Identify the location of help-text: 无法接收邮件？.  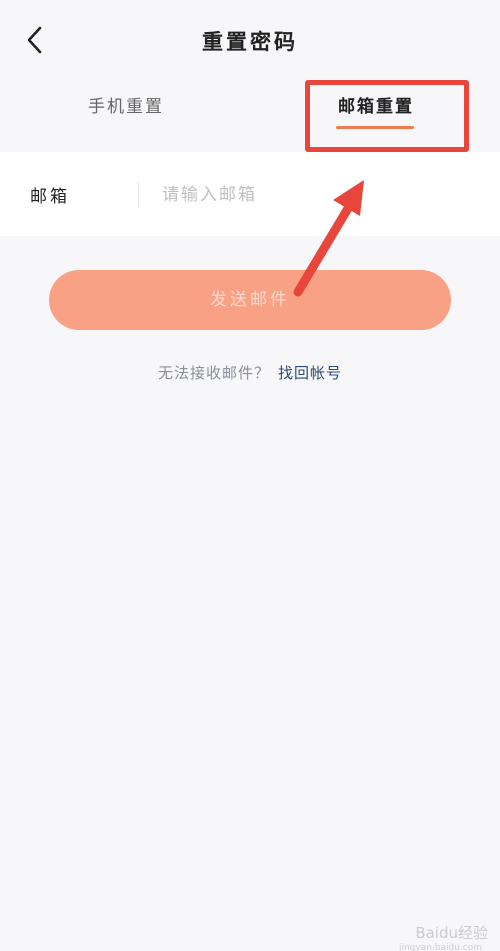
(213, 373).